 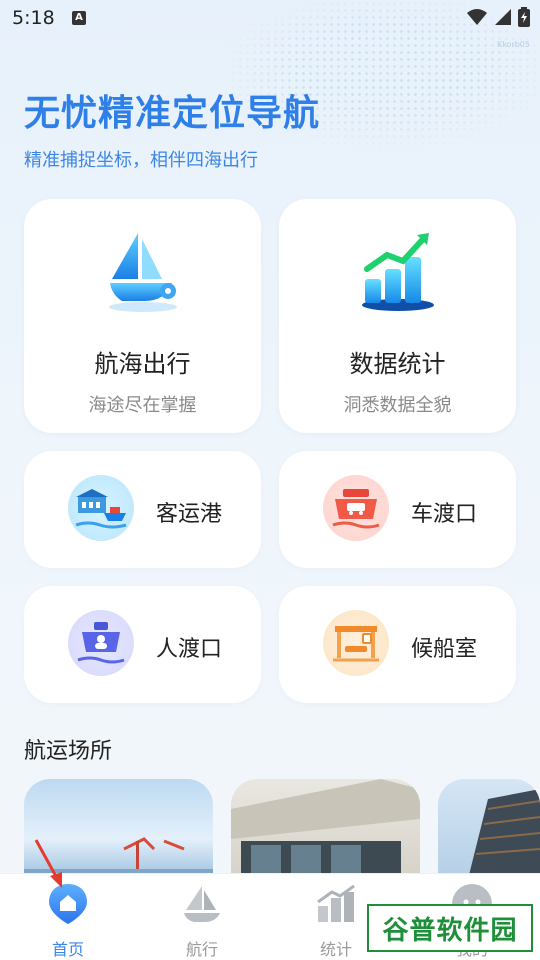 I want to click on page-subtitle: 精准捕捉坐标，相伴四海出行, so click(x=141, y=160).